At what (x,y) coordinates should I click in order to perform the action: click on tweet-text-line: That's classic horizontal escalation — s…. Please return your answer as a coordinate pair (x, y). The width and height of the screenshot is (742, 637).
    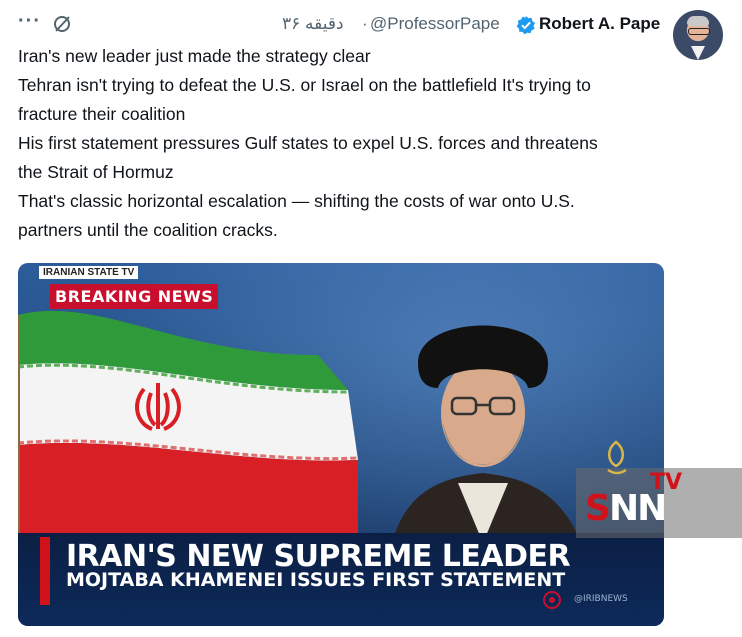
    Looking at the image, I should click on (296, 201).